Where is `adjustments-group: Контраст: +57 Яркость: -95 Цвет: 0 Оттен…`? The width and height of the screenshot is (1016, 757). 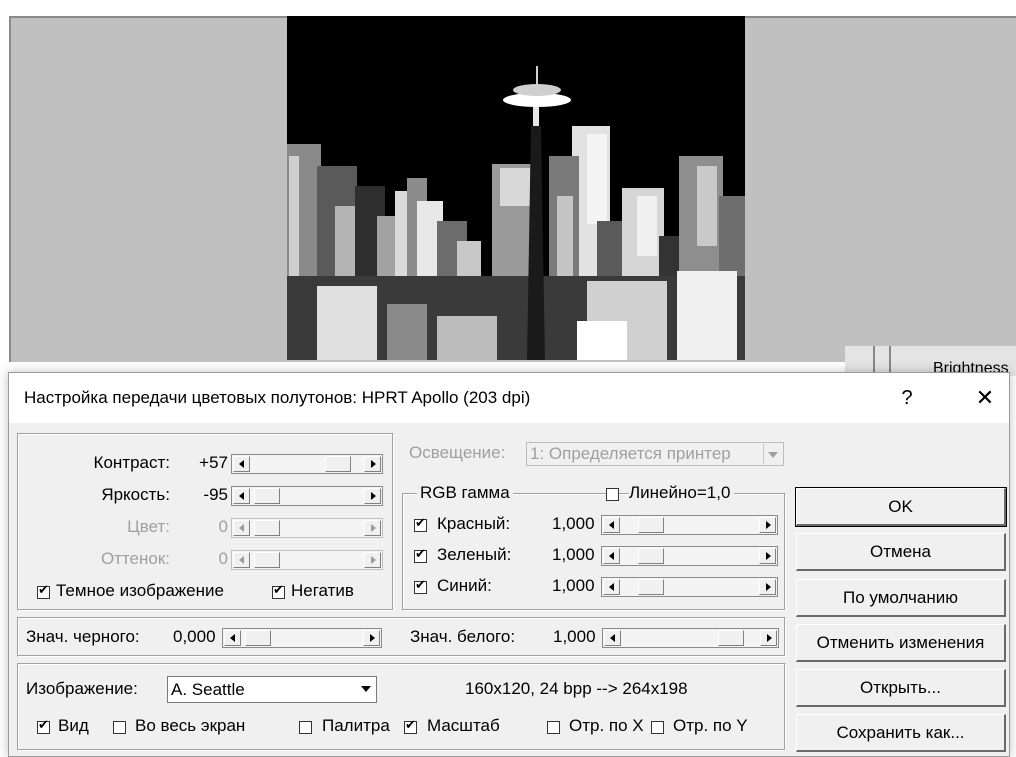
adjustments-group: Контраст: +57 Яркость: -95 Цвет: 0 Оттен… is located at coordinates (205, 522).